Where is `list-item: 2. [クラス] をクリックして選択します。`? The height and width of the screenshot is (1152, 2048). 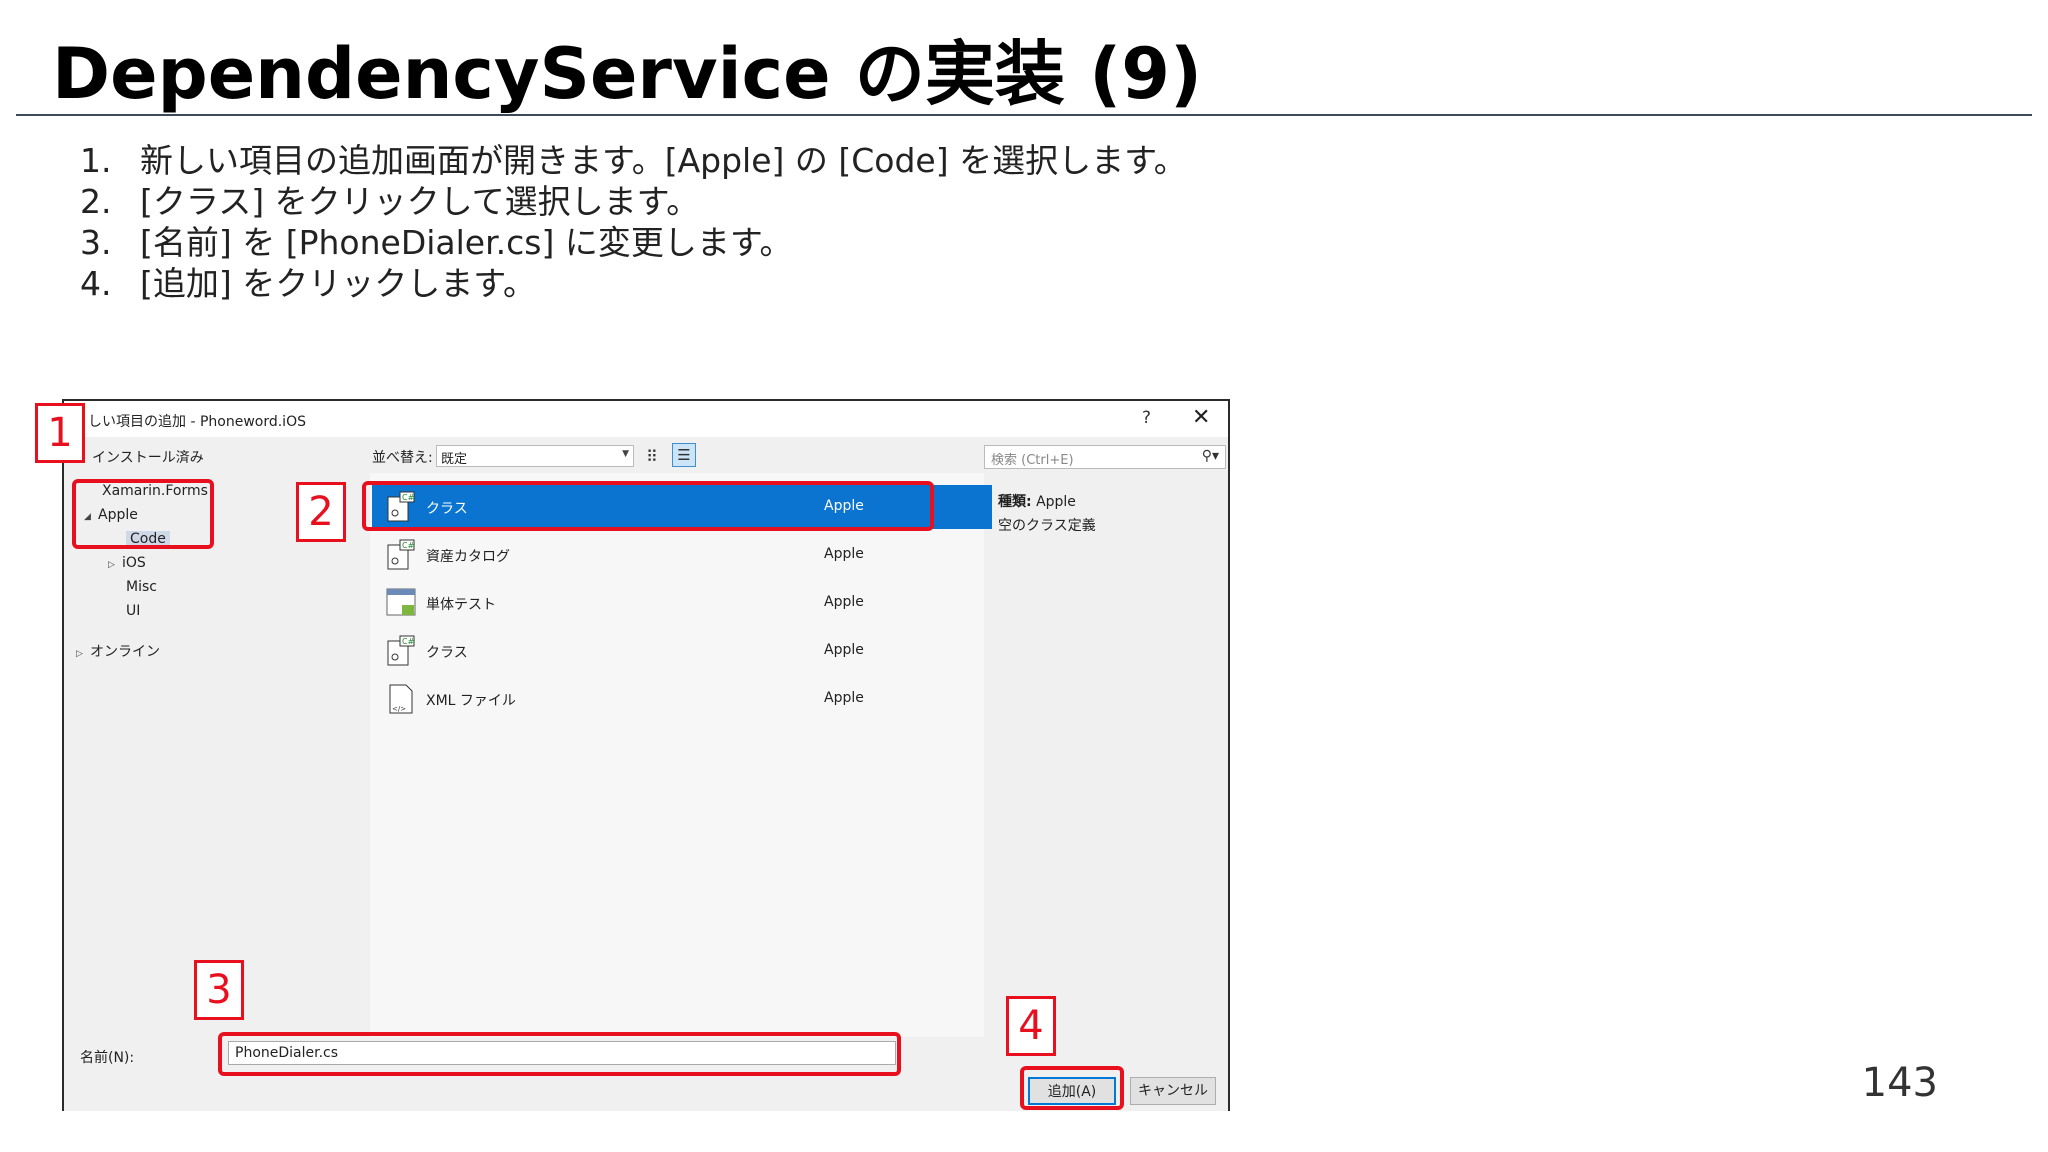
list-item: 2. [クラス] をクリックして選択します。 is located at coordinates (633, 201).